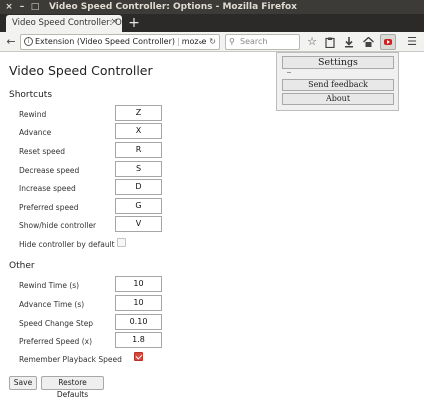 The image size is (424, 401). What do you see at coordinates (134, 23) in the screenshot?
I see `new-tab-button: +` at bounding box center [134, 23].